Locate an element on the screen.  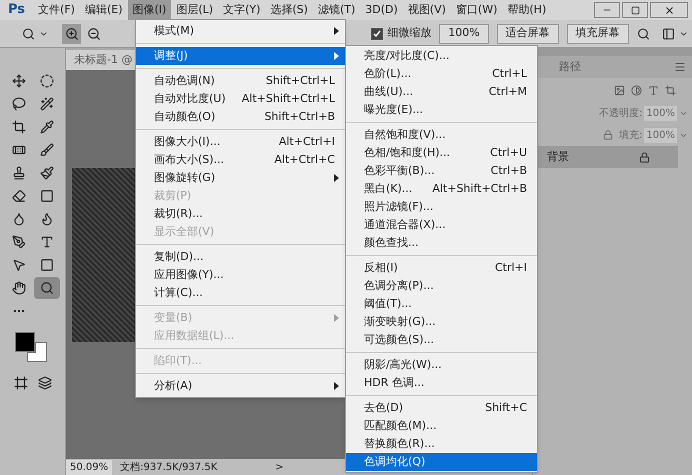
shortcut-text: Alt+Shift+Ctrl+L is located at coordinates (289, 98).